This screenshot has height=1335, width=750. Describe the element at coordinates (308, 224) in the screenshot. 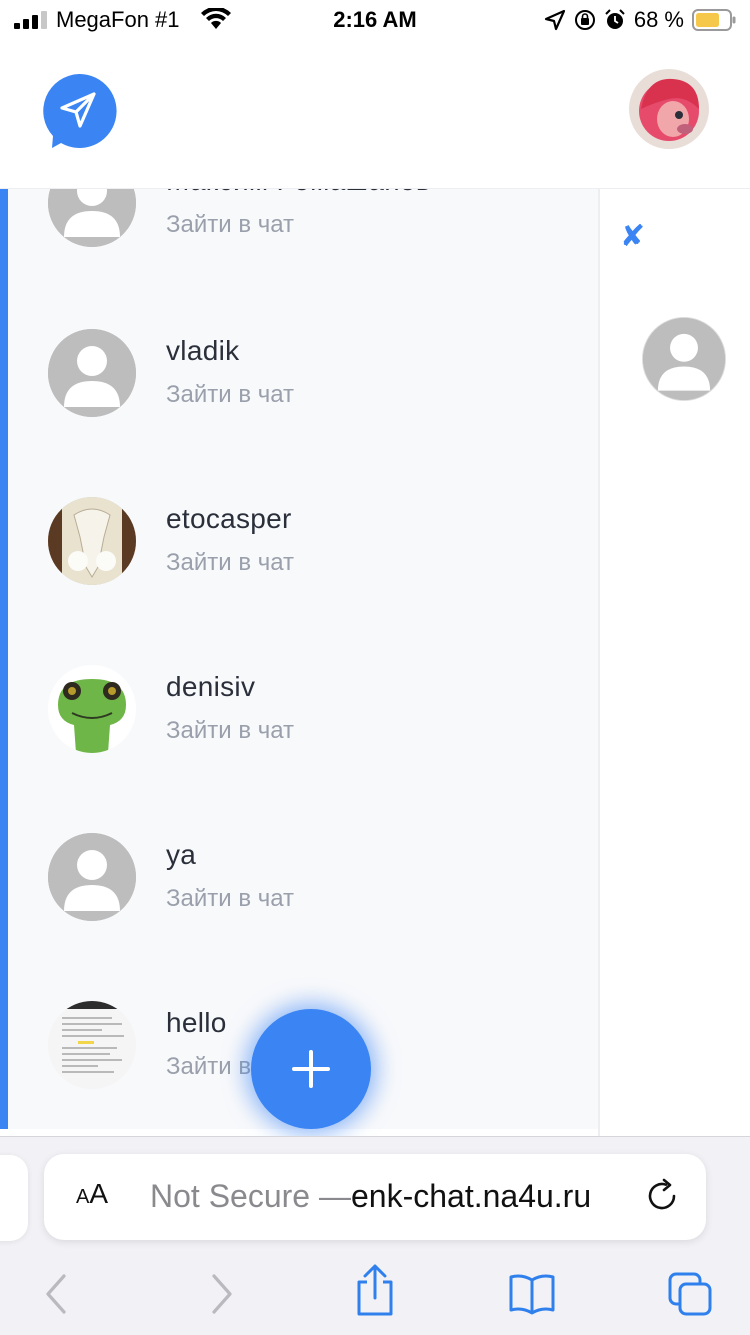

I see `chat-list-item: Максим Ромашанов Зайти в чат` at that location.